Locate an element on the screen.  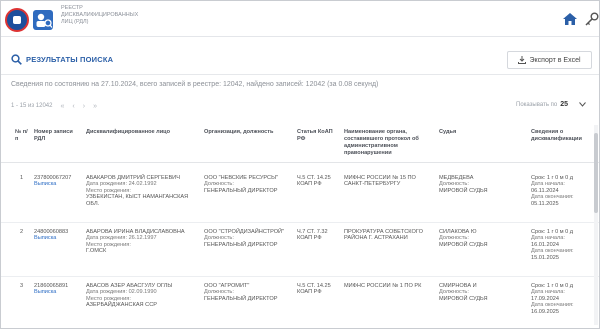
search-icon is located at coordinates (16, 59).